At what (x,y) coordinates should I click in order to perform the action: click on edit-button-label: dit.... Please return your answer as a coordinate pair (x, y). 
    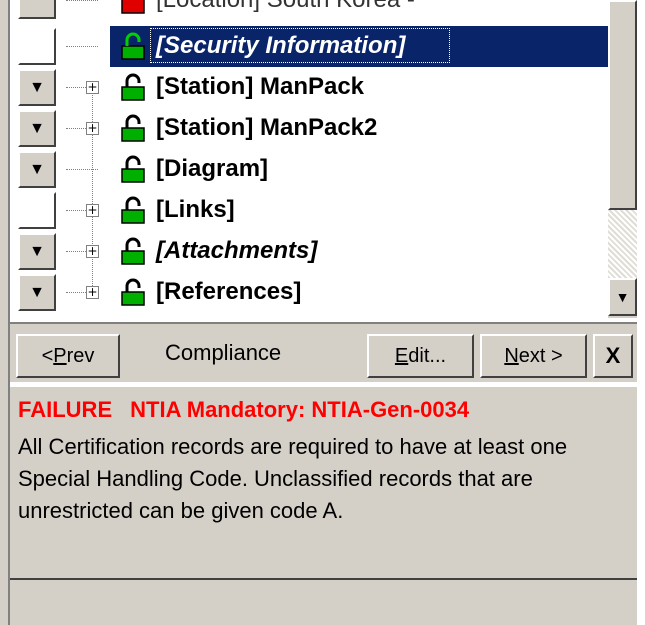
    Looking at the image, I should click on (427, 355).